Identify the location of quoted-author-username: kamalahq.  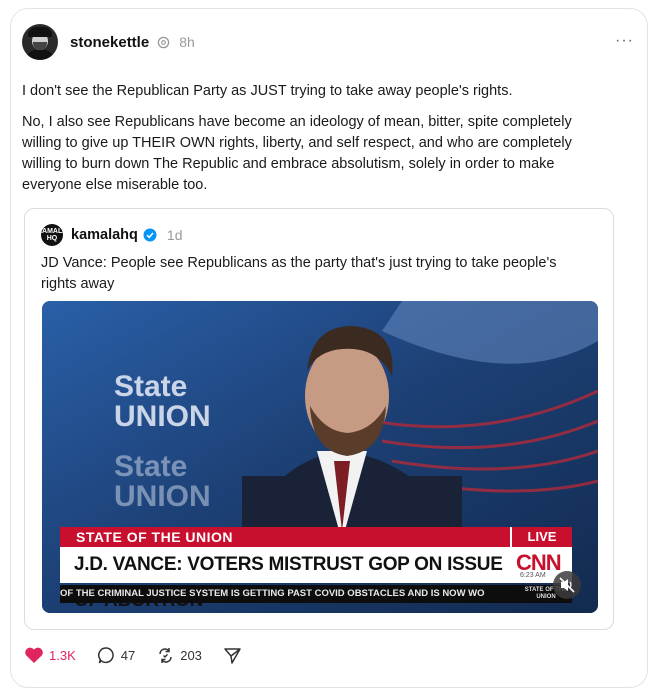
(104, 235).